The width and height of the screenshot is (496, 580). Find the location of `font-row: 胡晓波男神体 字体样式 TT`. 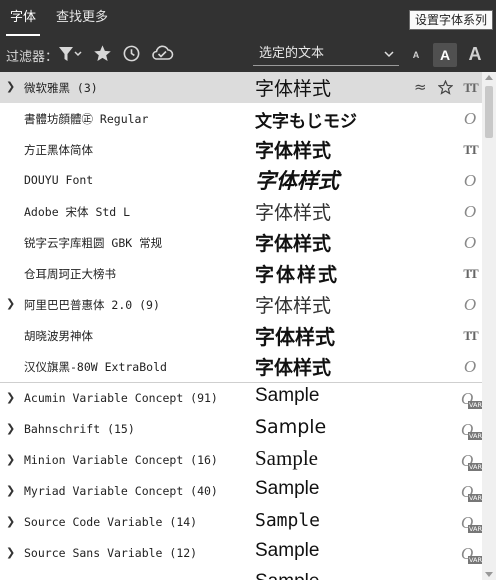

font-row: 胡晓波男神体 字体样式 TT is located at coordinates (241, 335).